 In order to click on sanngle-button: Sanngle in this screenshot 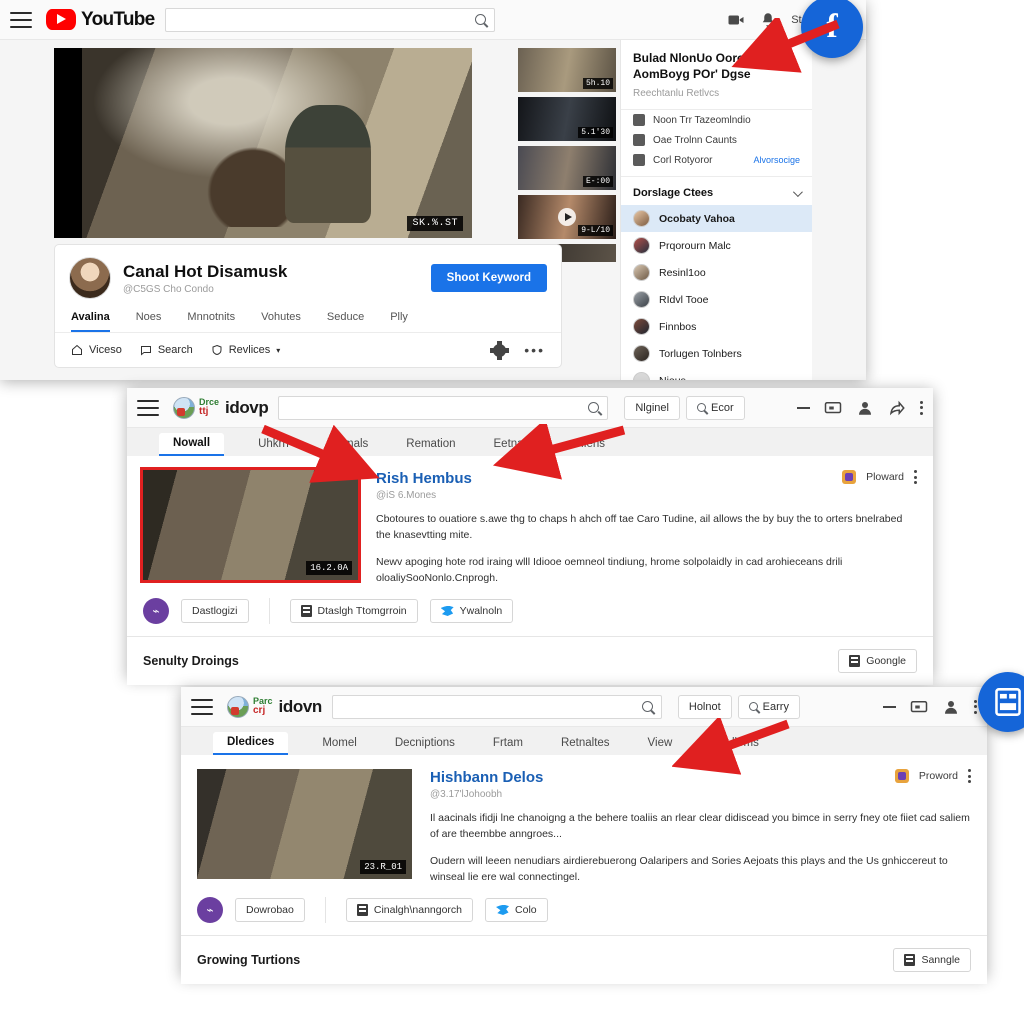, I will do `click(932, 960)`.